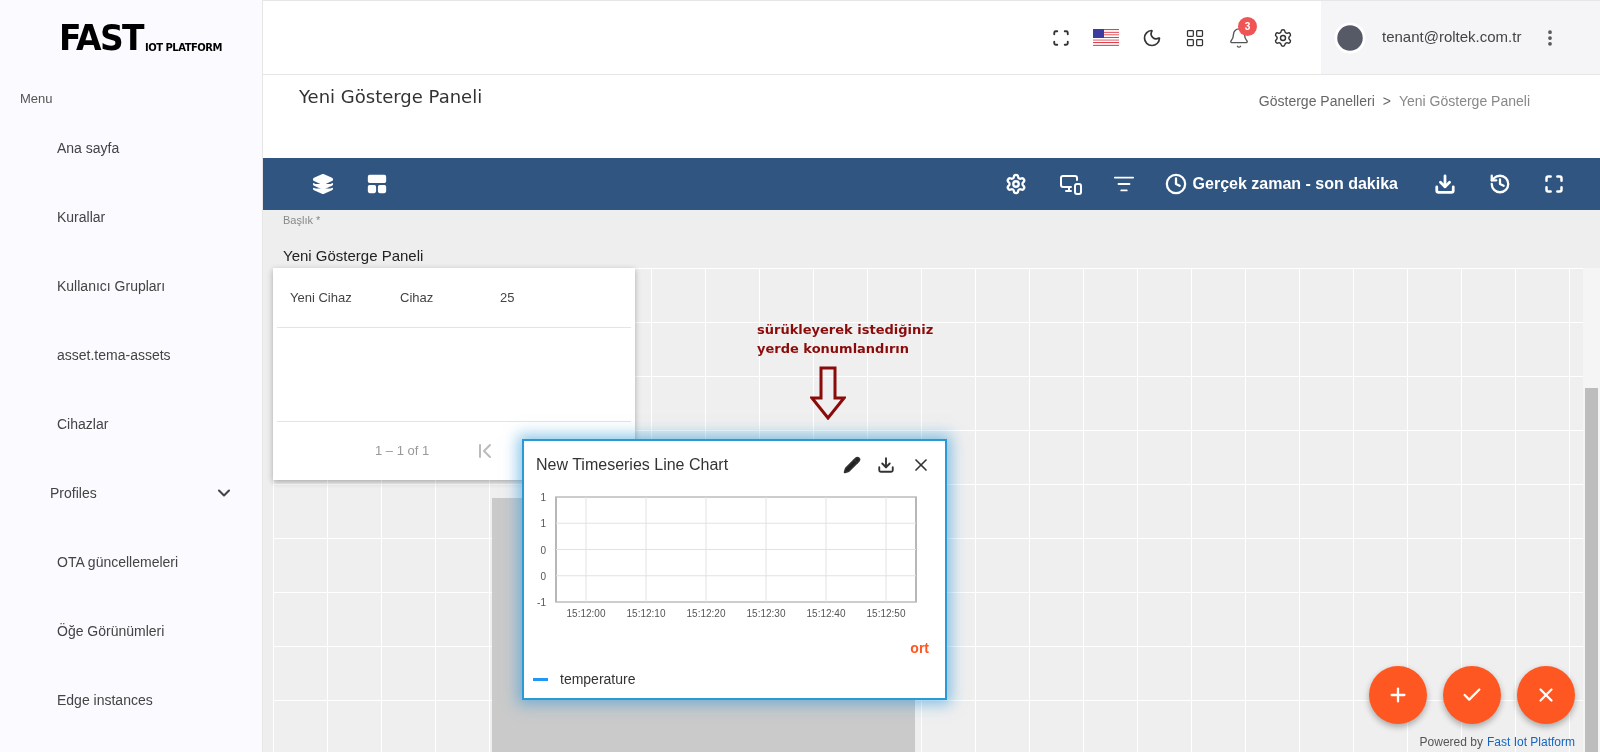 The height and width of the screenshot is (752, 1600). I want to click on legend-label: temperature, so click(598, 679).